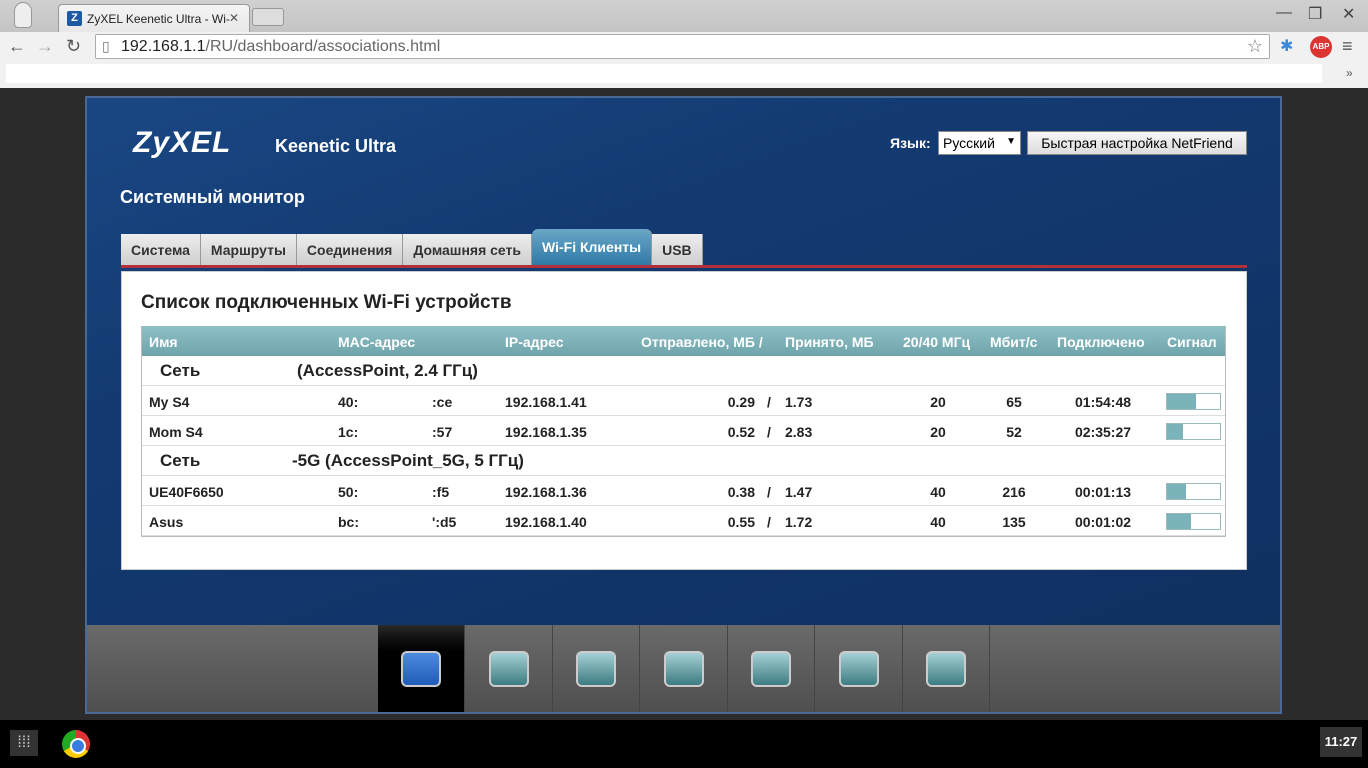 The height and width of the screenshot is (768, 1368). Describe the element at coordinates (1284, 13) in the screenshot. I see `minimize-button: —` at that location.